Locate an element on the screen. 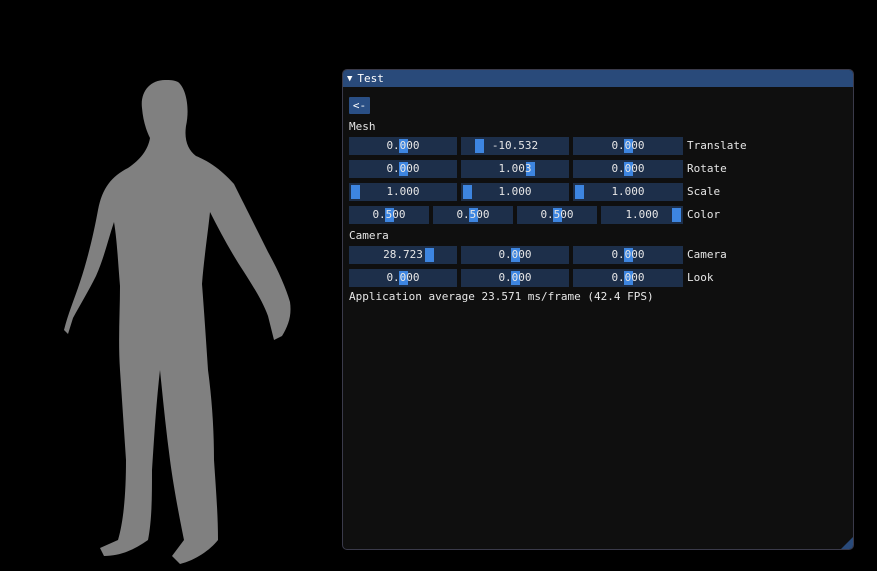  color-g-slider: 0.500 is located at coordinates (473, 215).